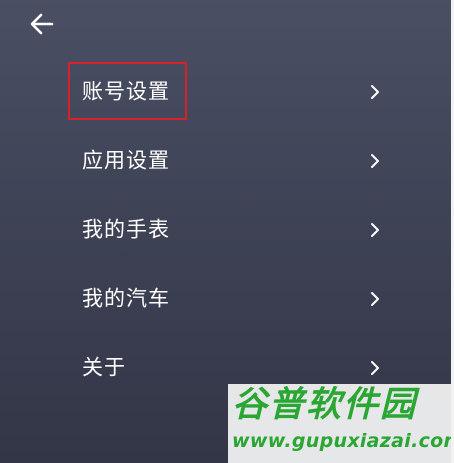 Image resolution: width=454 pixels, height=463 pixels. Describe the element at coordinates (126, 229) in the screenshot. I see `menu-item-label: 我的手表` at that location.